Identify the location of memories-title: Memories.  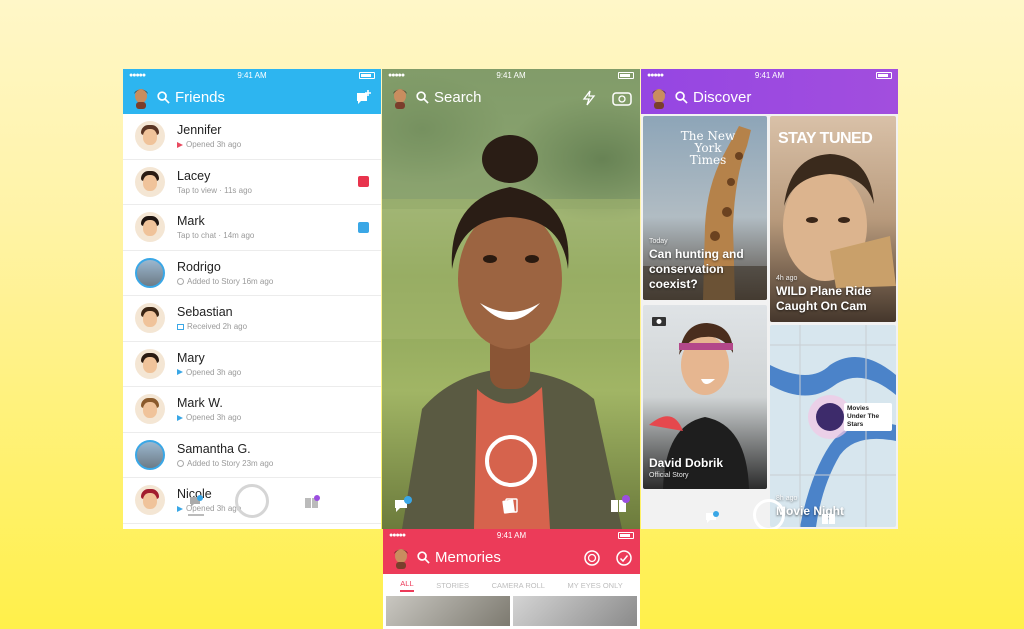
(468, 557).